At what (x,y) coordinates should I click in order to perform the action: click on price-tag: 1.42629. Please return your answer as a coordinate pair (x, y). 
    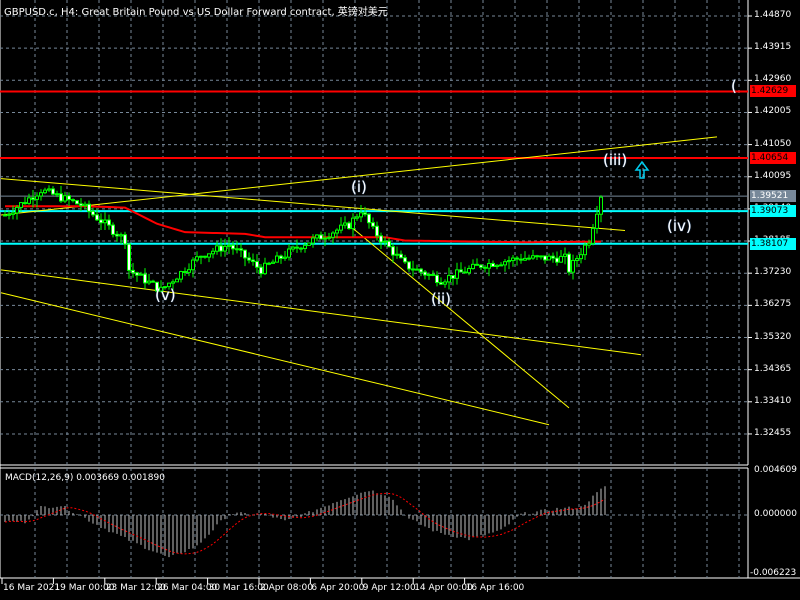
    Looking at the image, I should click on (773, 91).